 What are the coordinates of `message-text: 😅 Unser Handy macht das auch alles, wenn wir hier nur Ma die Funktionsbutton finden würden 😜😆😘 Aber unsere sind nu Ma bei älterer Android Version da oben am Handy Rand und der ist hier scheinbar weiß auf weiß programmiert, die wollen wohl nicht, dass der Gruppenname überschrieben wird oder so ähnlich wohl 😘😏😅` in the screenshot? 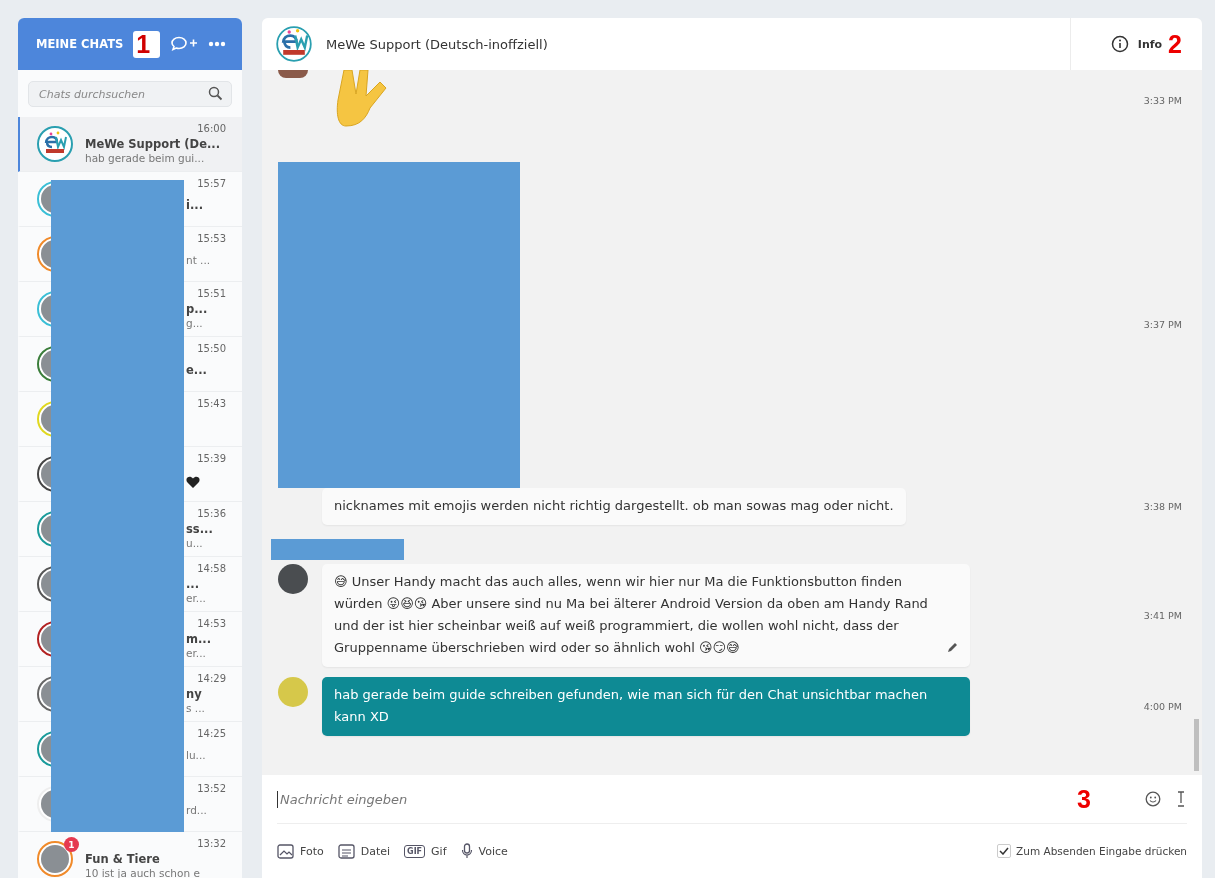 It's located at (631, 615).